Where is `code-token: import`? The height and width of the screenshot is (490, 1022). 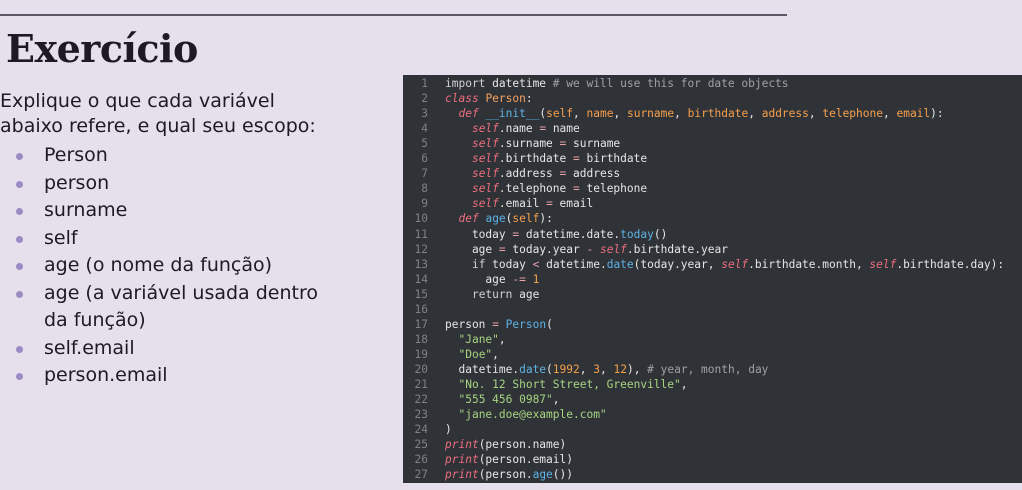 code-token: import is located at coordinates (465, 83).